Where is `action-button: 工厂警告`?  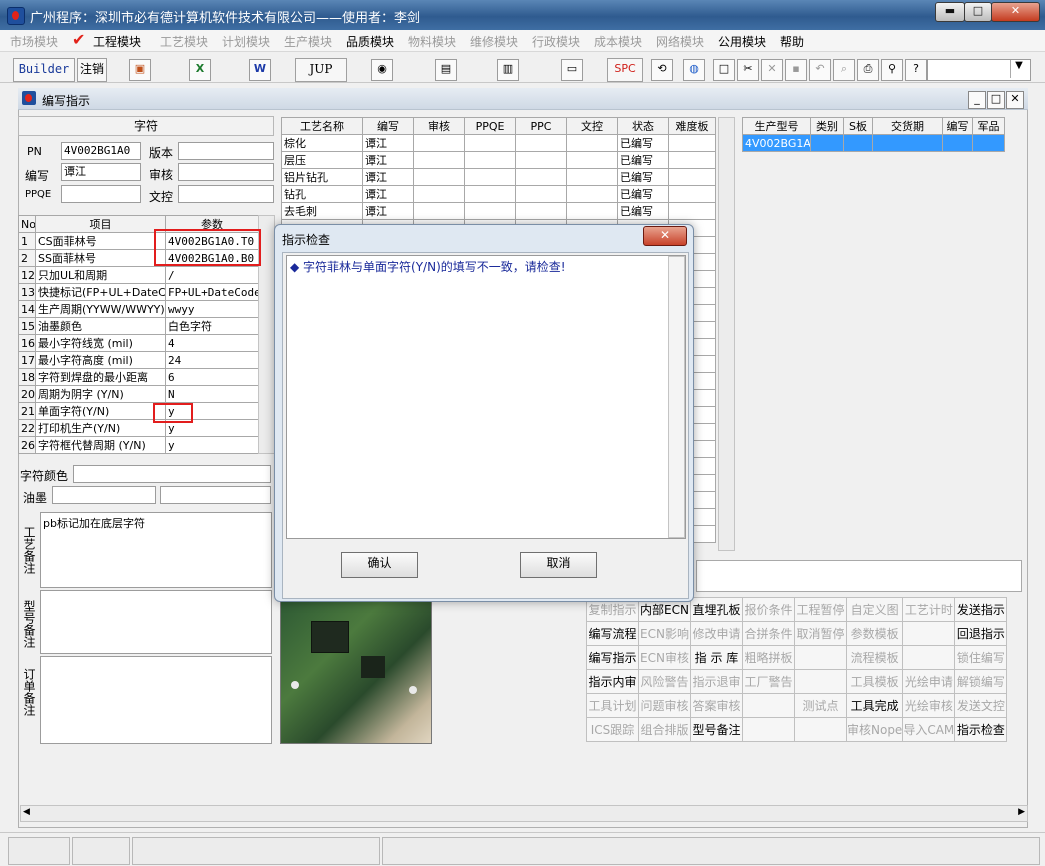 action-button: 工厂警告 is located at coordinates (768, 681).